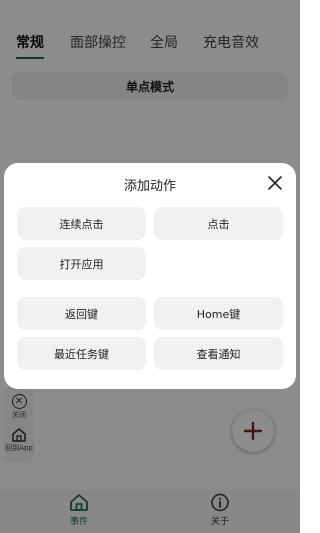 The image size is (320, 533). Describe the element at coordinates (275, 183) in the screenshot. I see `close-icon` at that location.